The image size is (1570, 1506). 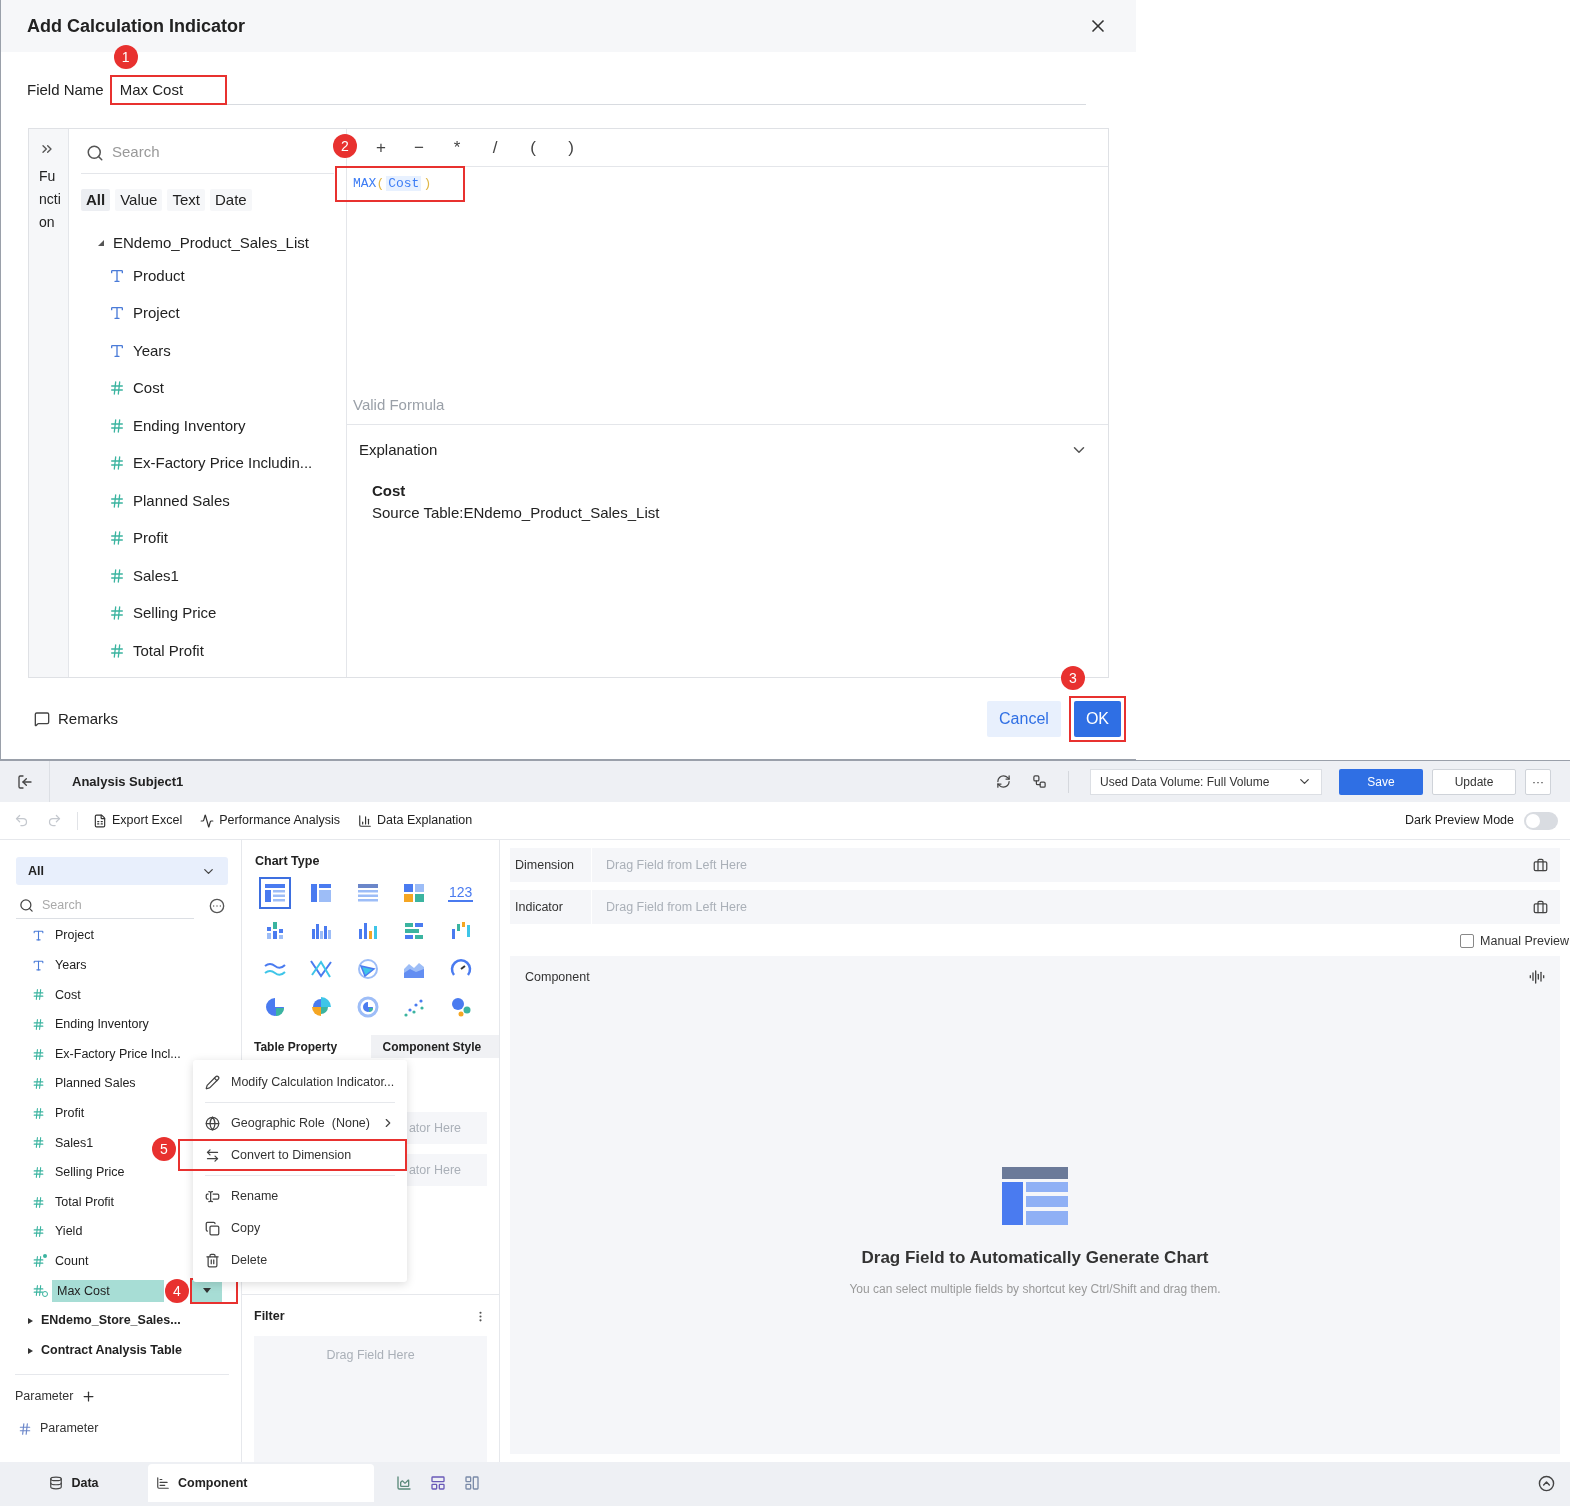 What do you see at coordinates (457, 147) in the screenshot?
I see `operator-button: *` at bounding box center [457, 147].